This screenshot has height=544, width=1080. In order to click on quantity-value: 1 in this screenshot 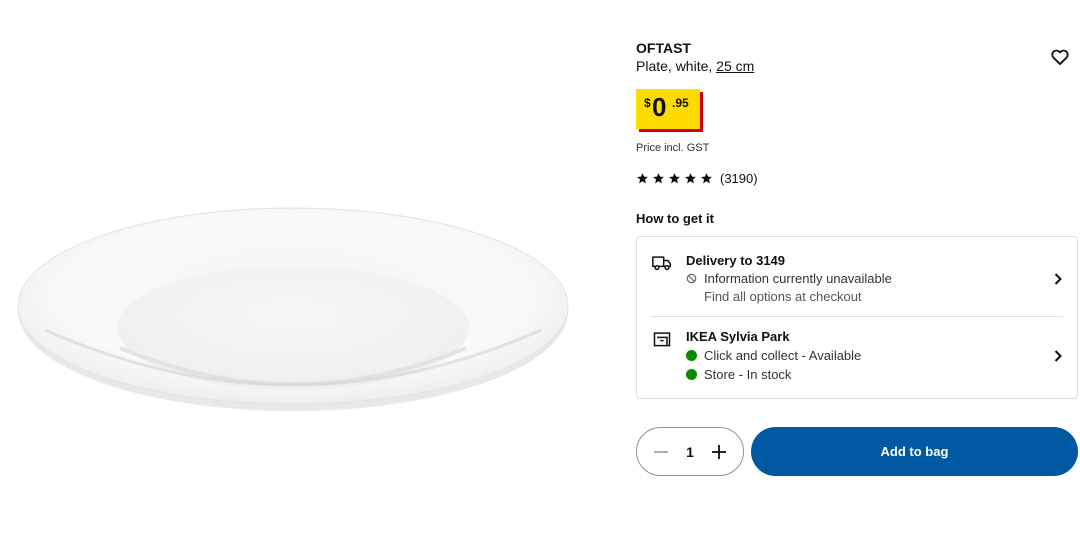, I will do `click(690, 452)`.